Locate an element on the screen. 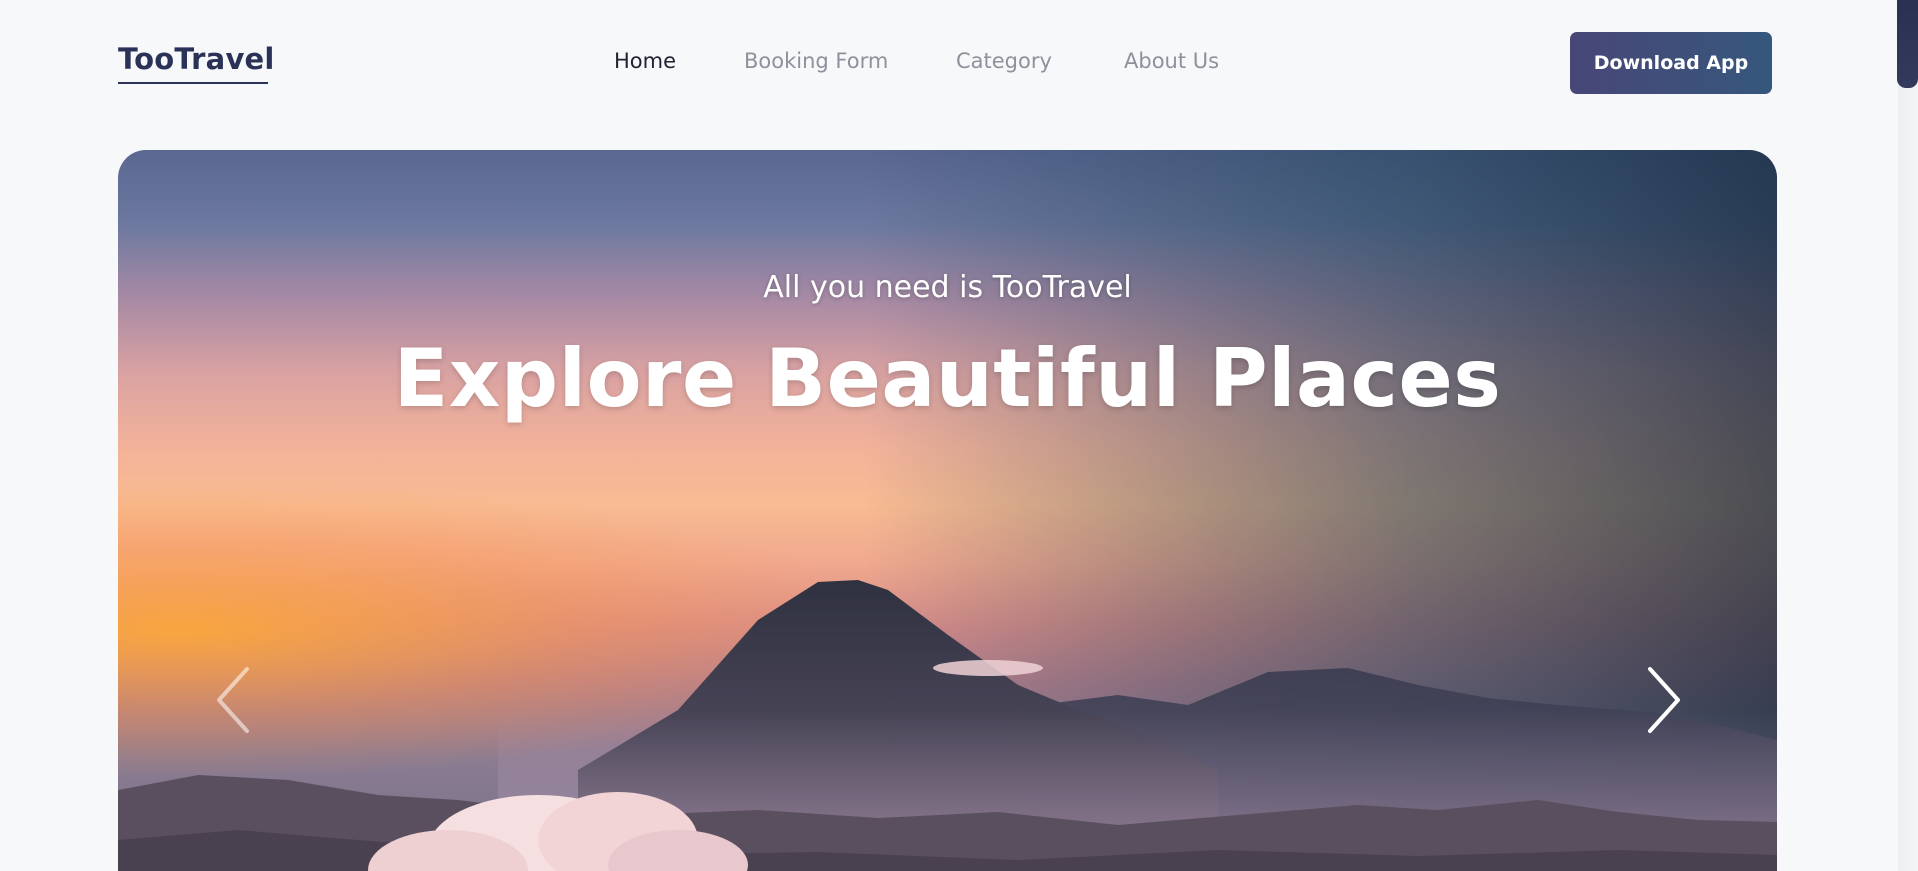 The image size is (1918, 871). chevron-right-icon is located at coordinates (1664, 700).